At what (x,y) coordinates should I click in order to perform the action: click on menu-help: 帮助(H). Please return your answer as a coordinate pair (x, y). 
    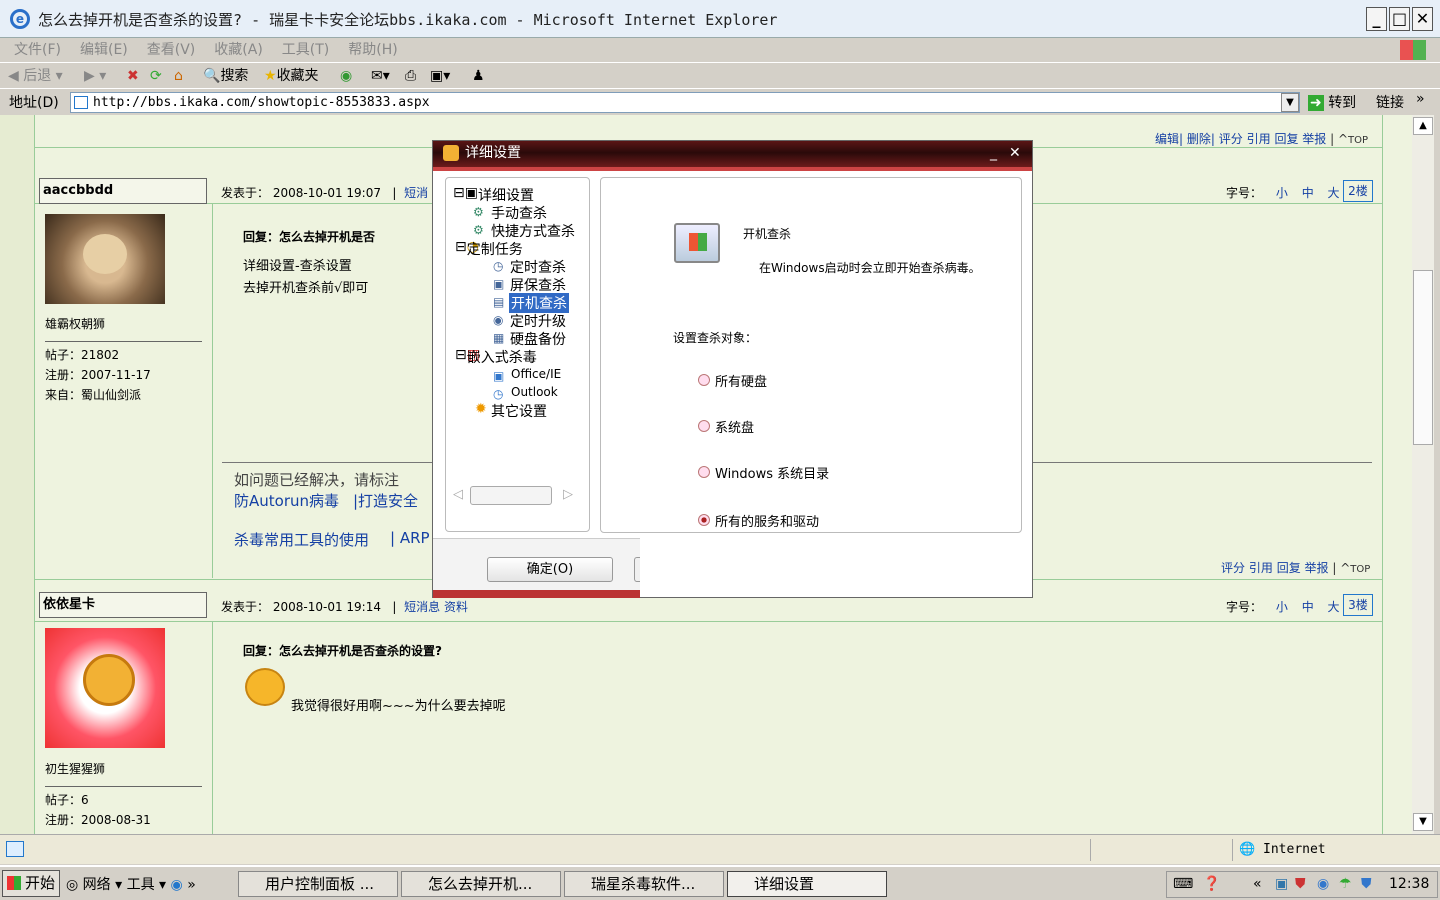
    Looking at the image, I should click on (372, 50).